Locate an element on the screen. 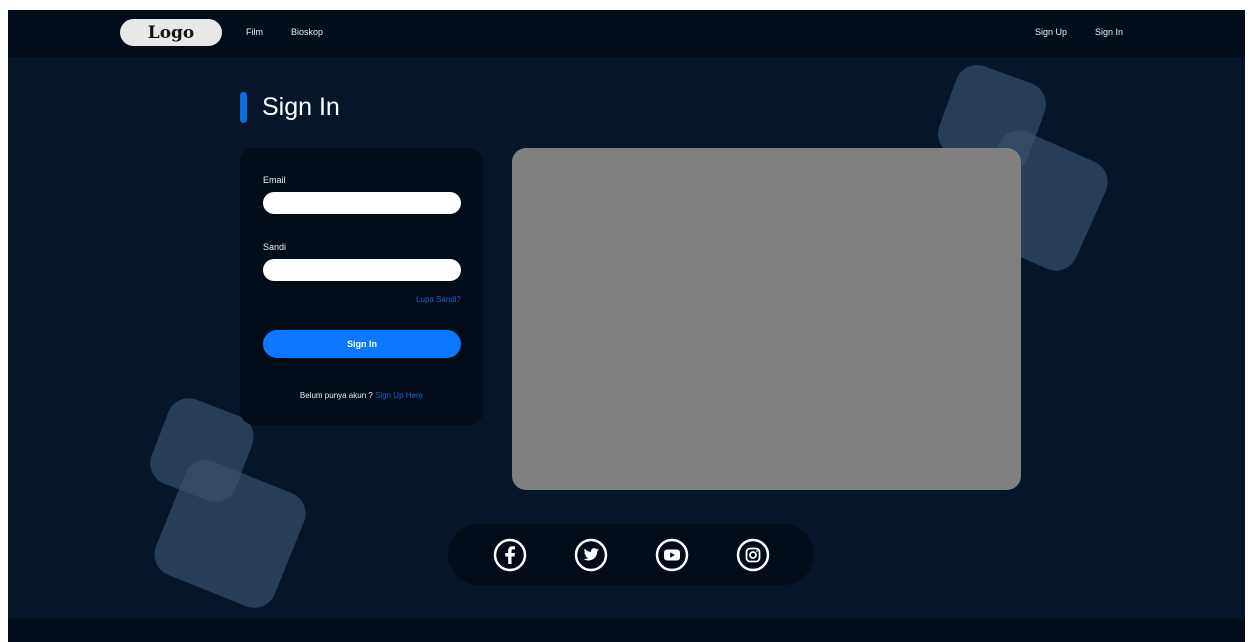 The image size is (1253, 642). sign-in-button: Sign In is located at coordinates (362, 344).